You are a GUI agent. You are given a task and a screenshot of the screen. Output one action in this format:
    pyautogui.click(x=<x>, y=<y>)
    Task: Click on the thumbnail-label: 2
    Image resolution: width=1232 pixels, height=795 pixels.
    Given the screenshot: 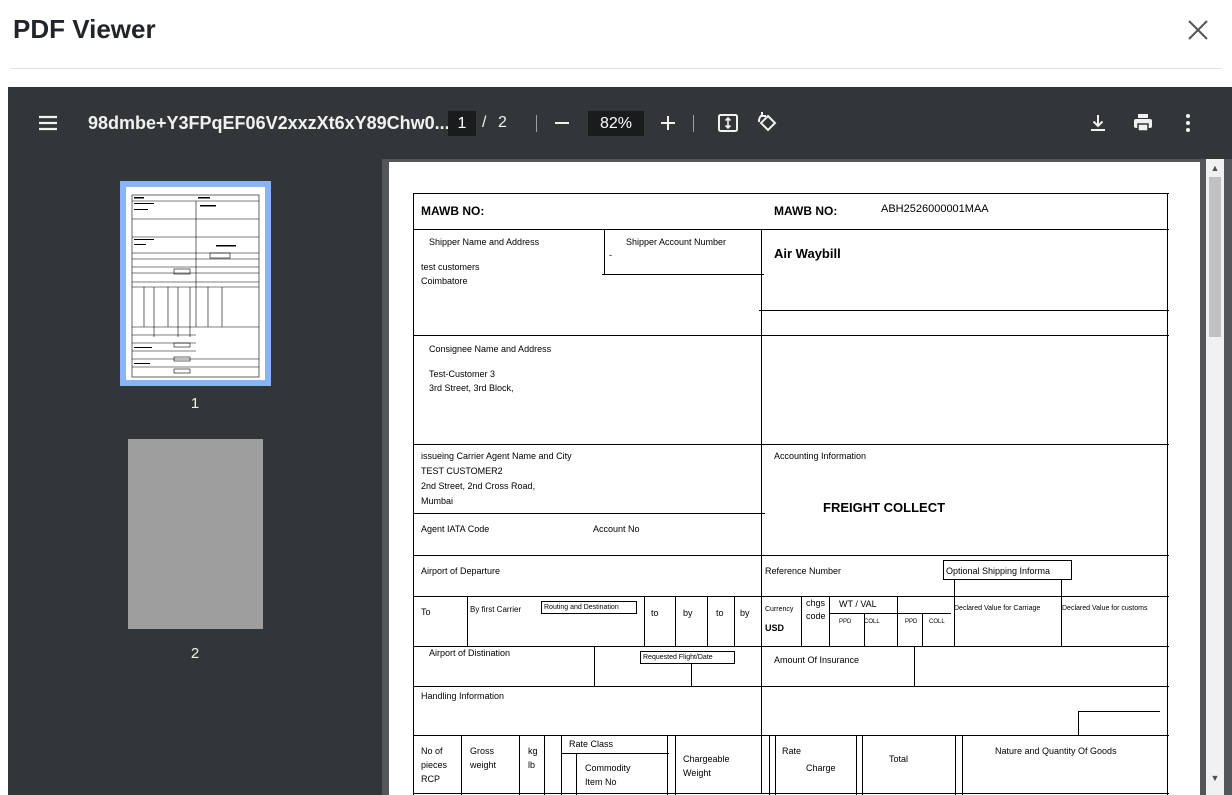 What is the action you would take?
    pyautogui.click(x=195, y=653)
    